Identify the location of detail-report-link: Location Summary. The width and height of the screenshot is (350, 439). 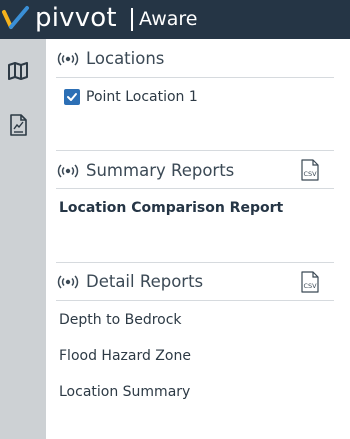
(124, 392).